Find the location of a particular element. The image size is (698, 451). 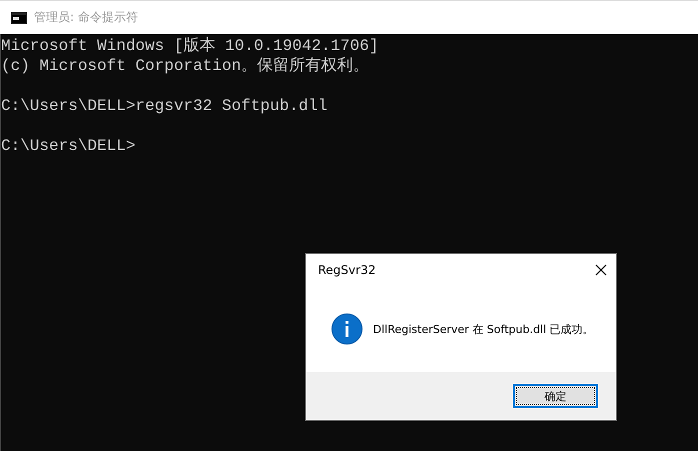

console-line: Microsoft Windows [版本 10.0.19042.1706] is located at coordinates (190, 46).